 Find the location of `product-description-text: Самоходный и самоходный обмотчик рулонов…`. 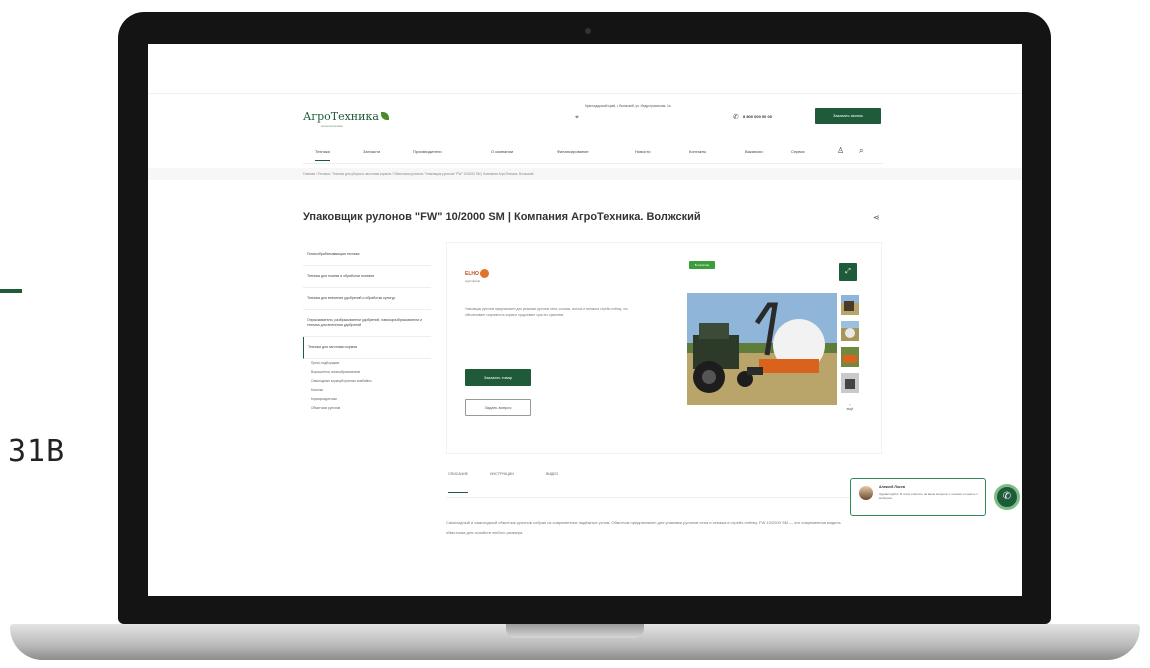

product-description-text: Самоходный и самоходный обмотчик рулонов… is located at coordinates (643, 527).